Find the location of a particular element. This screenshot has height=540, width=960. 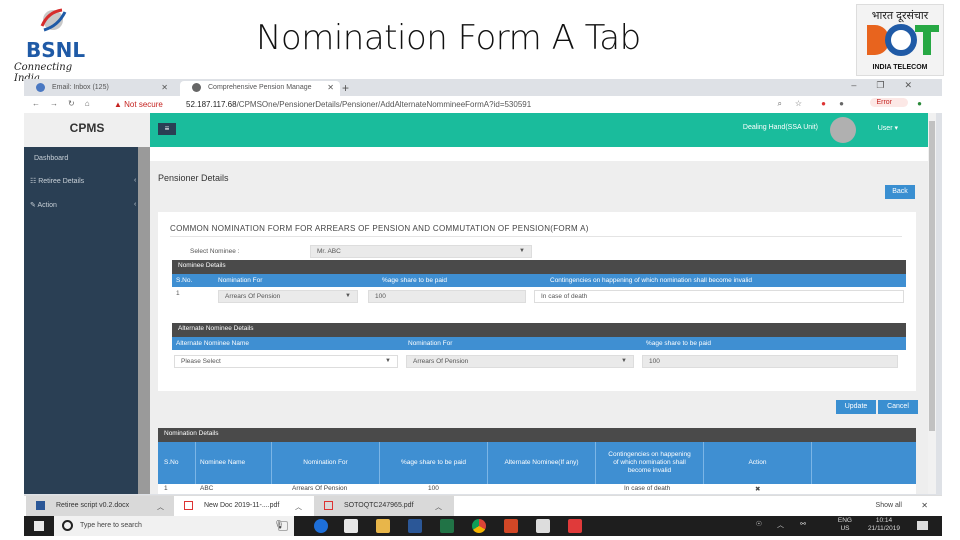

user-menu-dropdown: User ▾ is located at coordinates (888, 128).